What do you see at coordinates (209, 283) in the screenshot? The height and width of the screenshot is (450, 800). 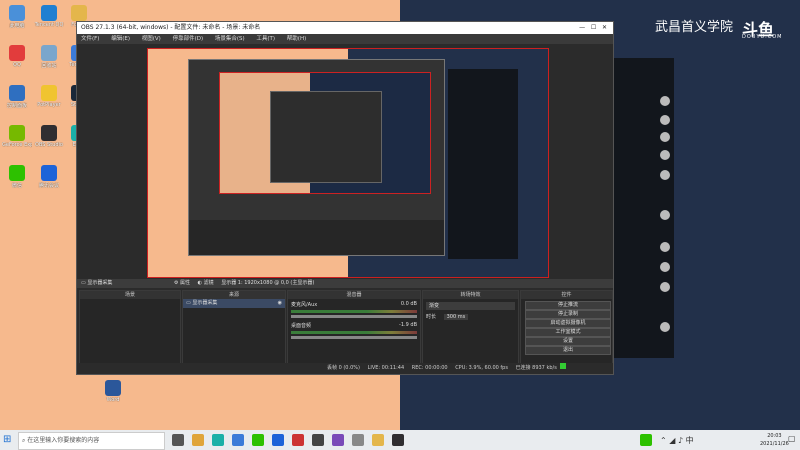 I see `filters-button: 滤镜` at bounding box center [209, 283].